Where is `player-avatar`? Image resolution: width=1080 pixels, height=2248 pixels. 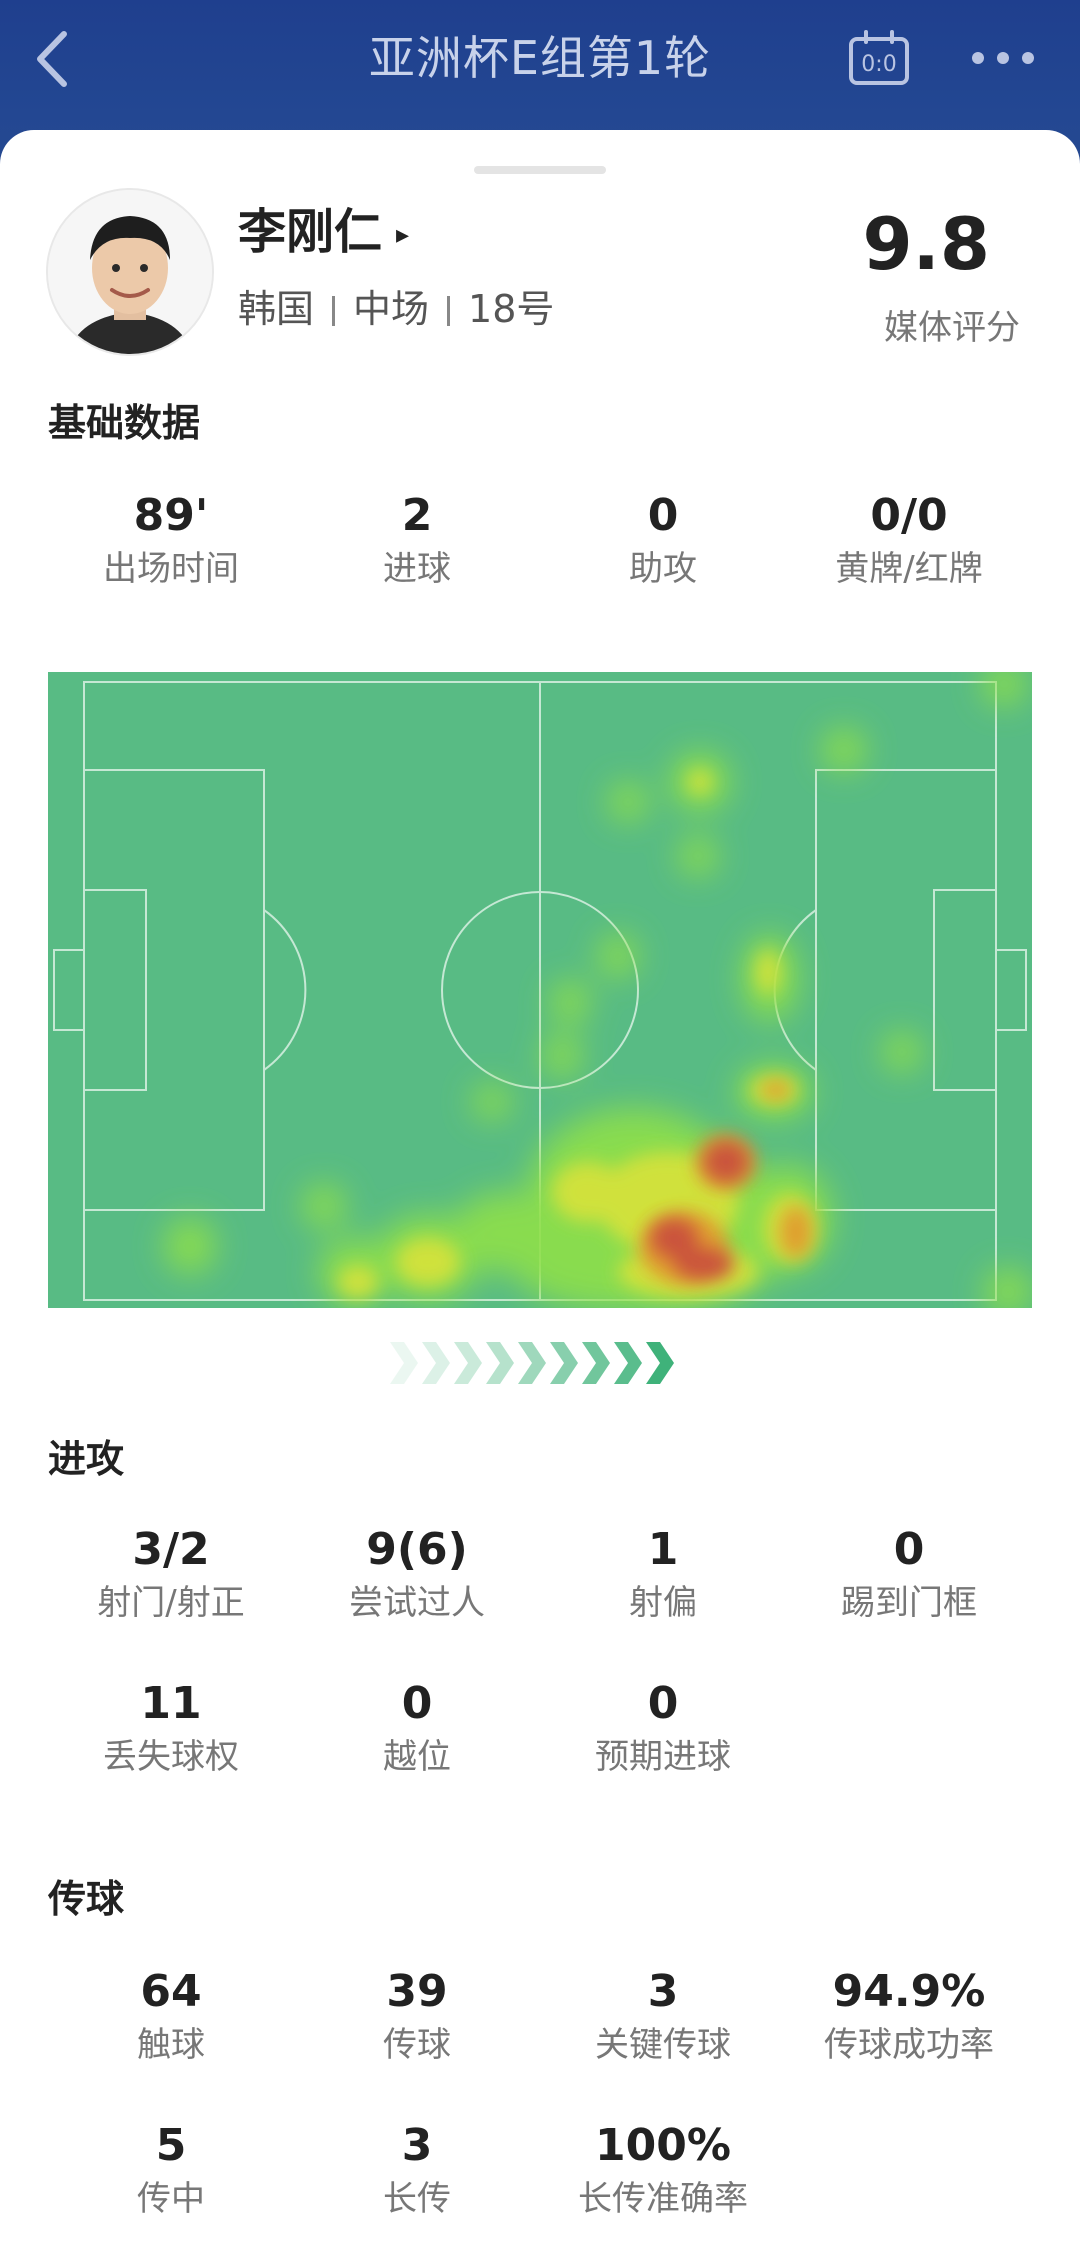 player-avatar is located at coordinates (130, 272).